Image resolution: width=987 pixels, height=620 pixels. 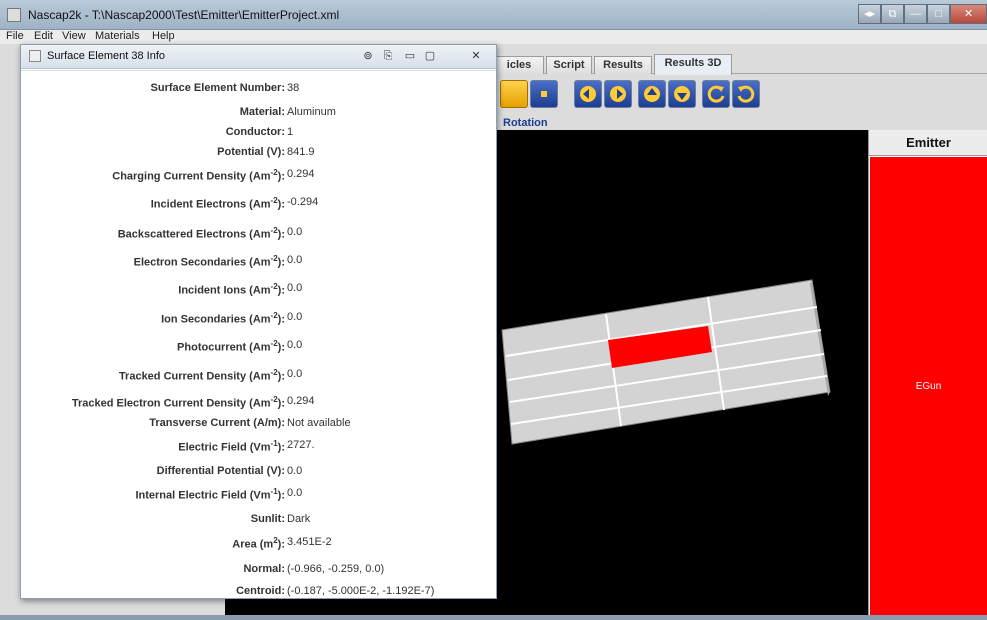 I want to click on info-value: -0.294, so click(x=303, y=202).